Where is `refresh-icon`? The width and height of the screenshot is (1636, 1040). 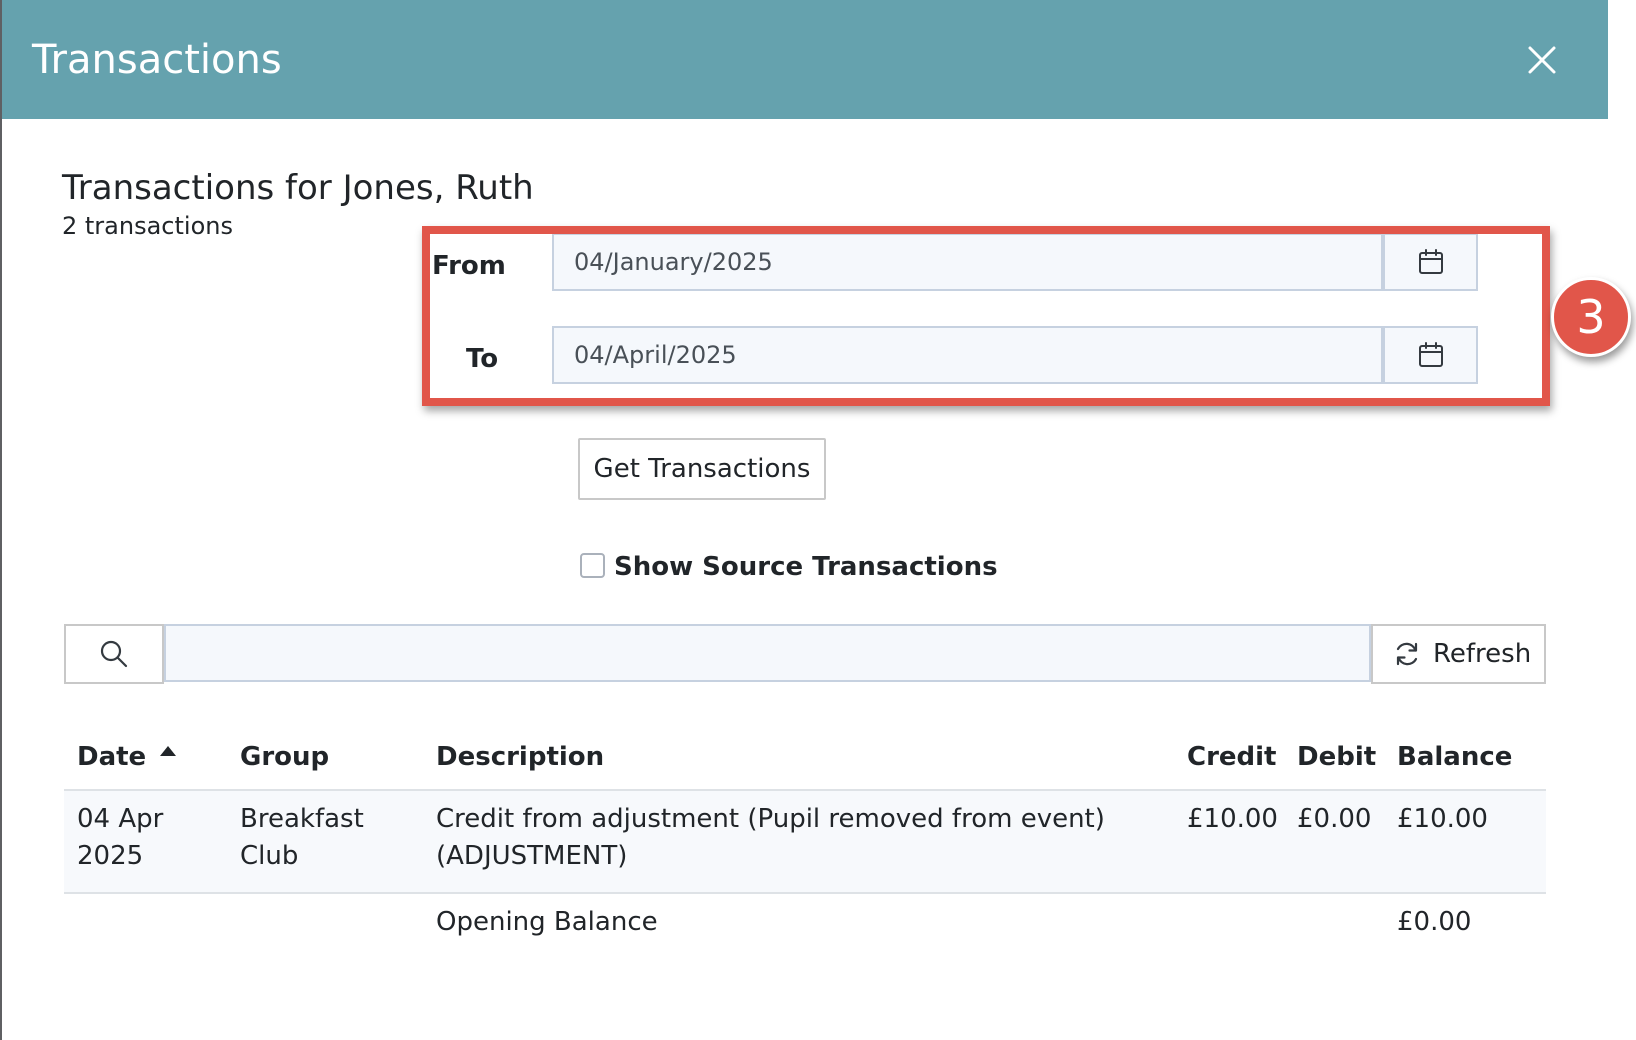 refresh-icon is located at coordinates (1407, 654).